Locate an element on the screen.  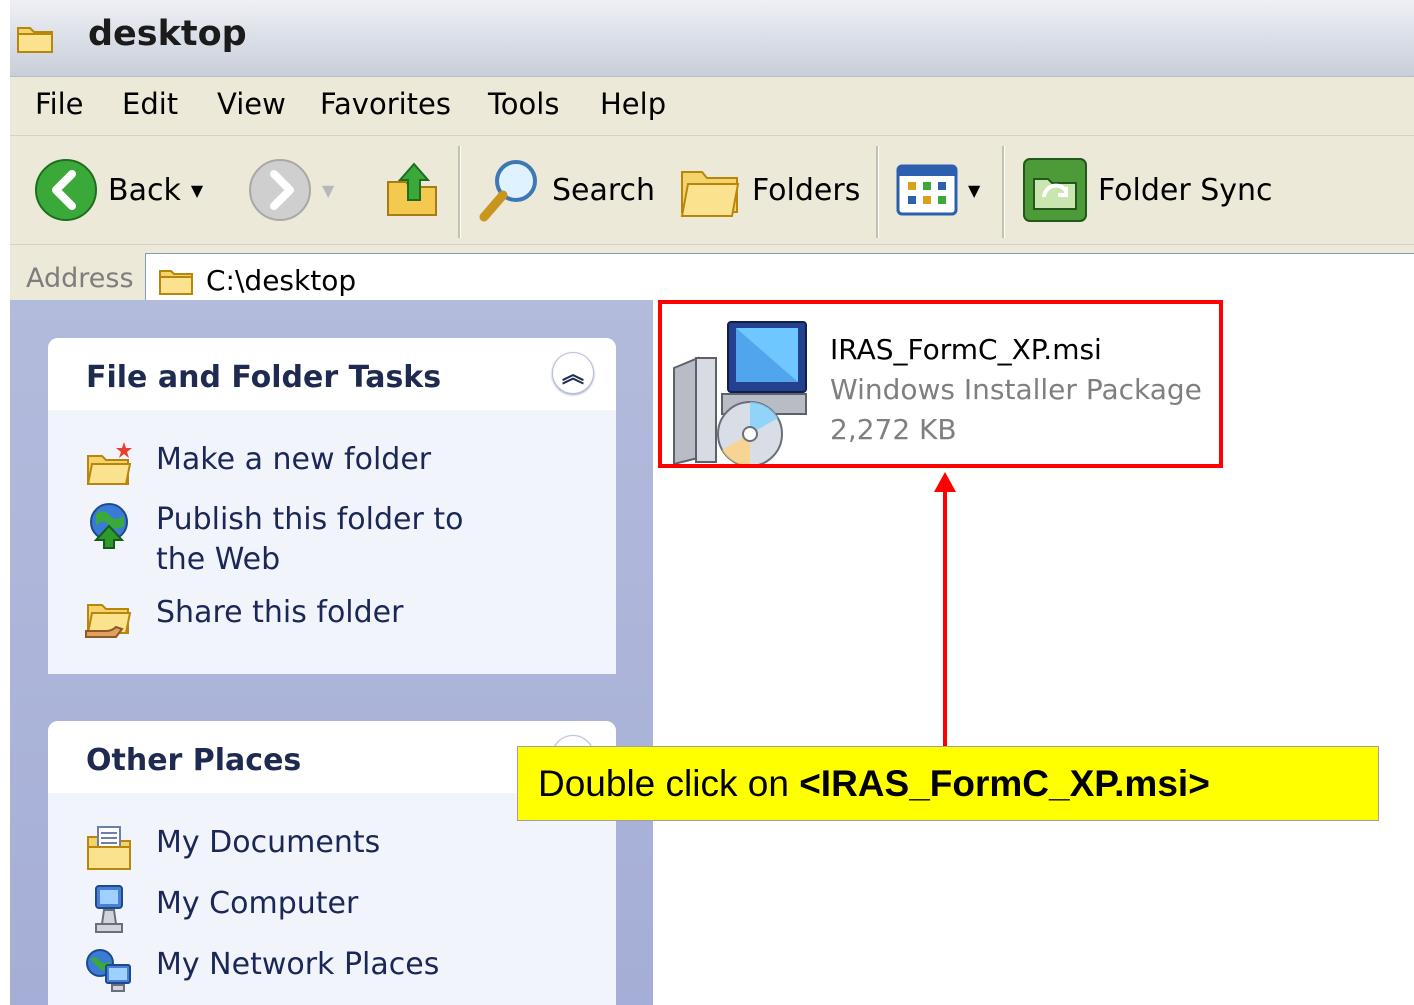
place-my-documents: My Documents is located at coordinates (232, 848).